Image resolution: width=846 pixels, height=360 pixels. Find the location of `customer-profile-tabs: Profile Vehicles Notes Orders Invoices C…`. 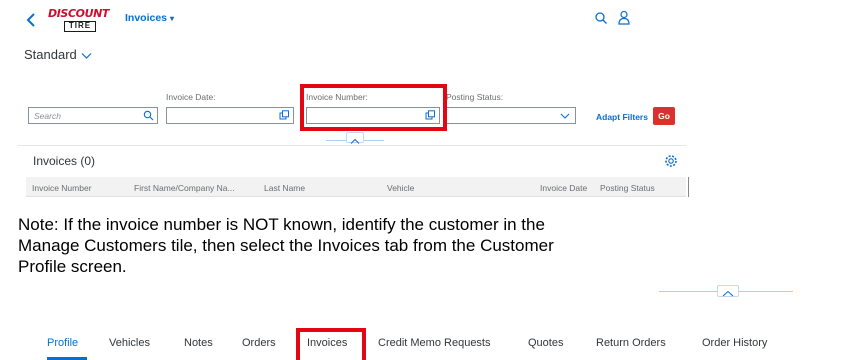

customer-profile-tabs: Profile Vehicles Notes Orders Invoices C… is located at coordinates (423, 345).